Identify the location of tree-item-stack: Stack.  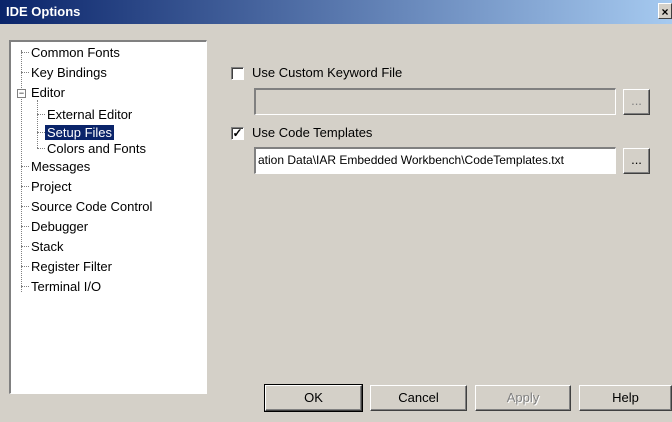
(47, 246).